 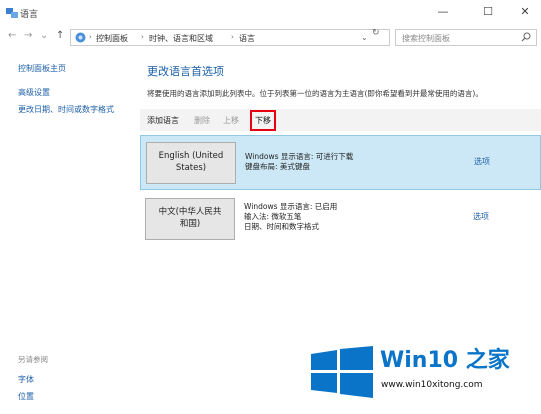 What do you see at coordinates (12, 13) in the screenshot?
I see `language-icon` at bounding box center [12, 13].